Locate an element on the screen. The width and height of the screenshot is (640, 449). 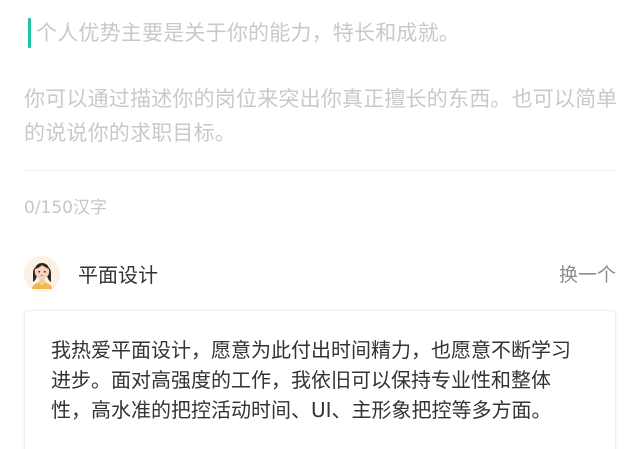
character-counter: 0/150汉字 is located at coordinates (65, 208).